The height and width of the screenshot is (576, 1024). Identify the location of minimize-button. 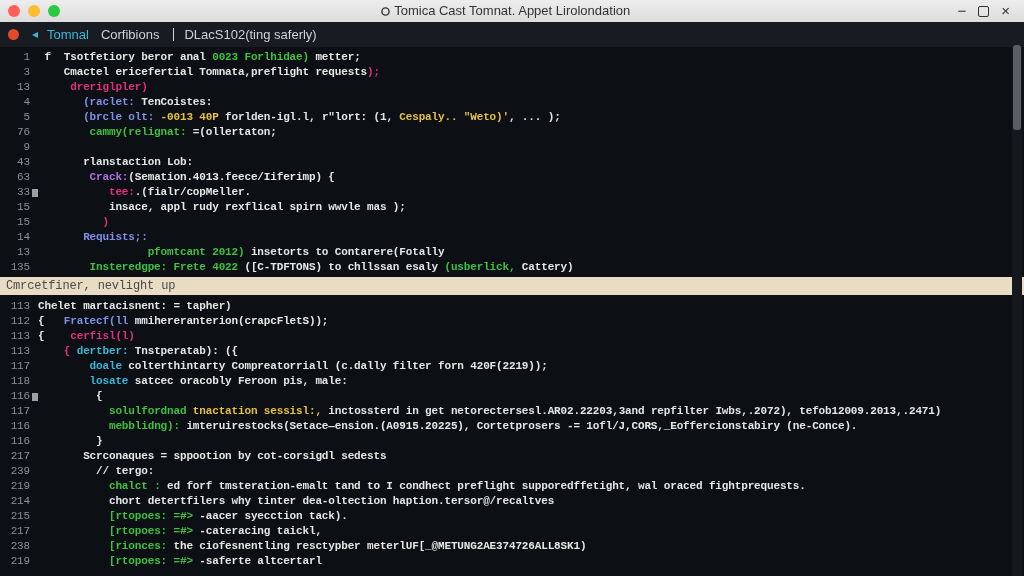
(34, 11).